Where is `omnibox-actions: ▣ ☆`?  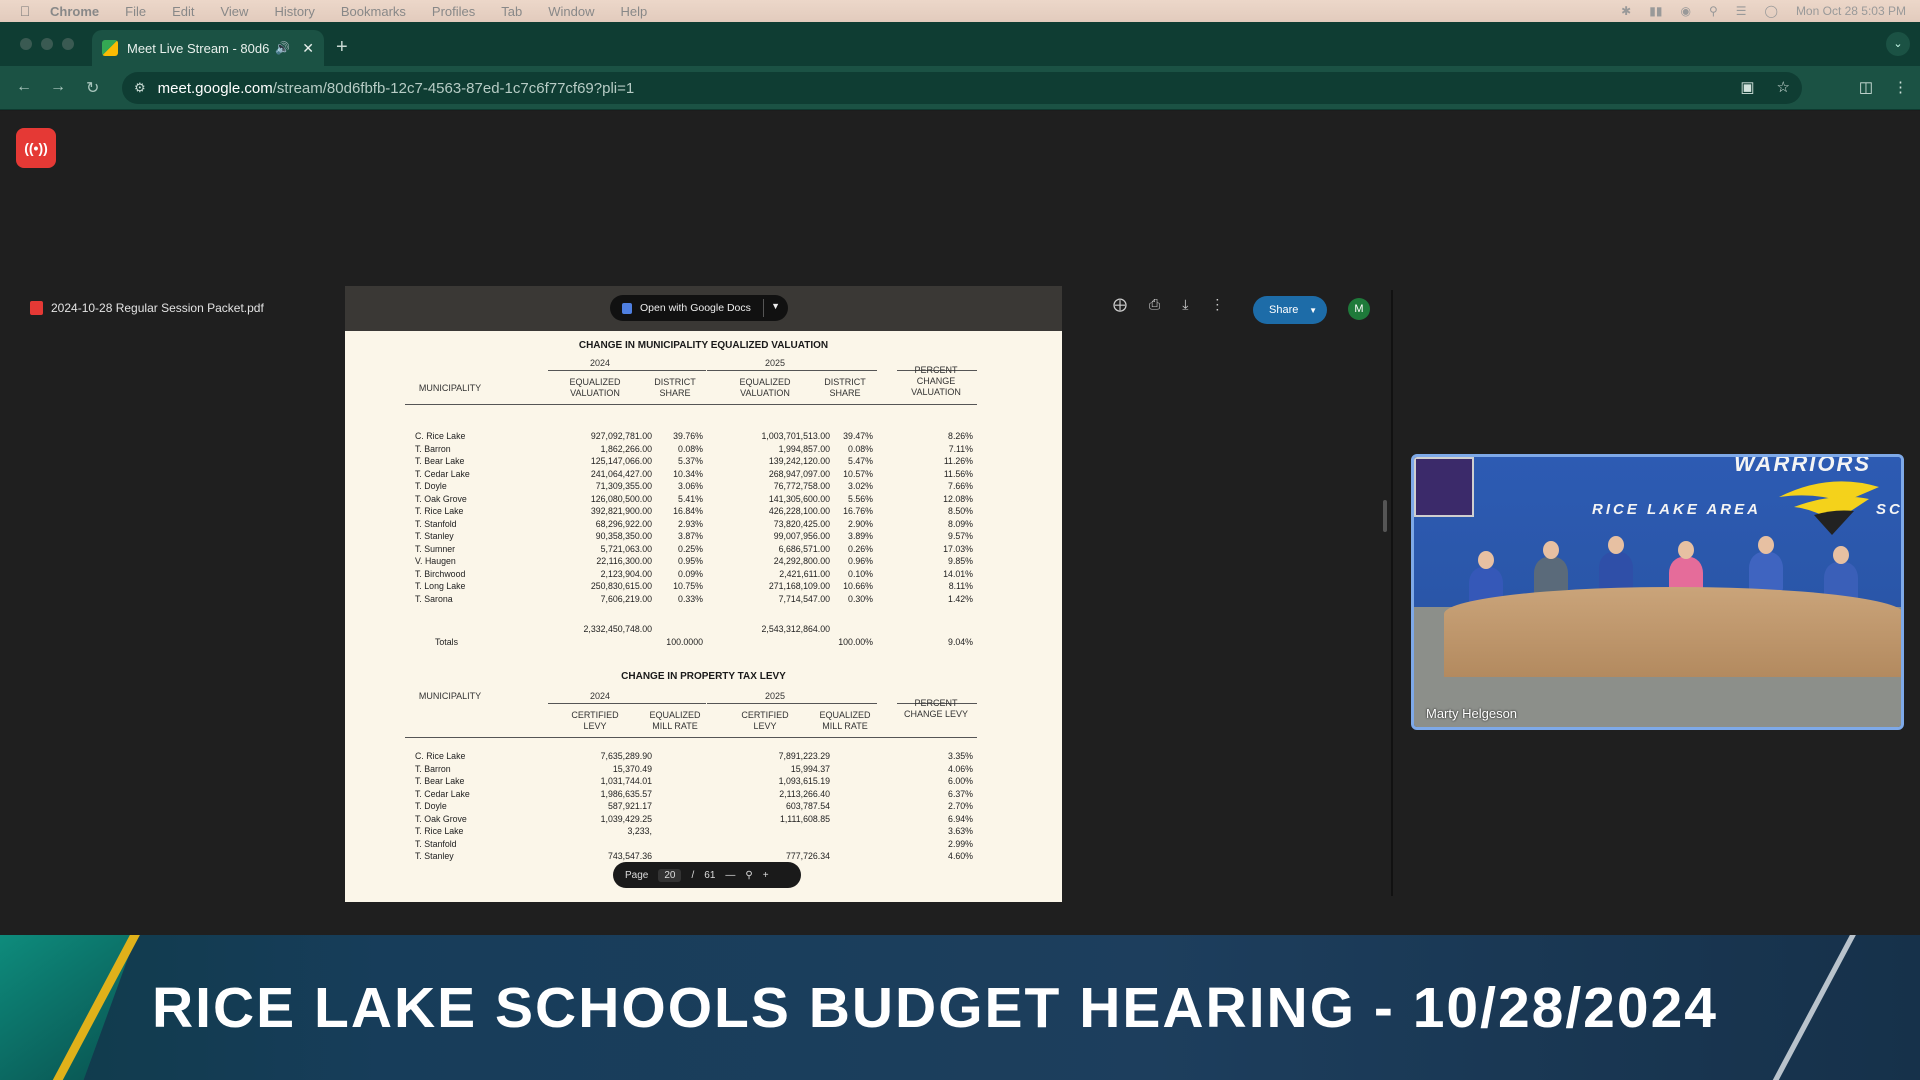 omnibox-actions: ▣ ☆ is located at coordinates (1765, 87).